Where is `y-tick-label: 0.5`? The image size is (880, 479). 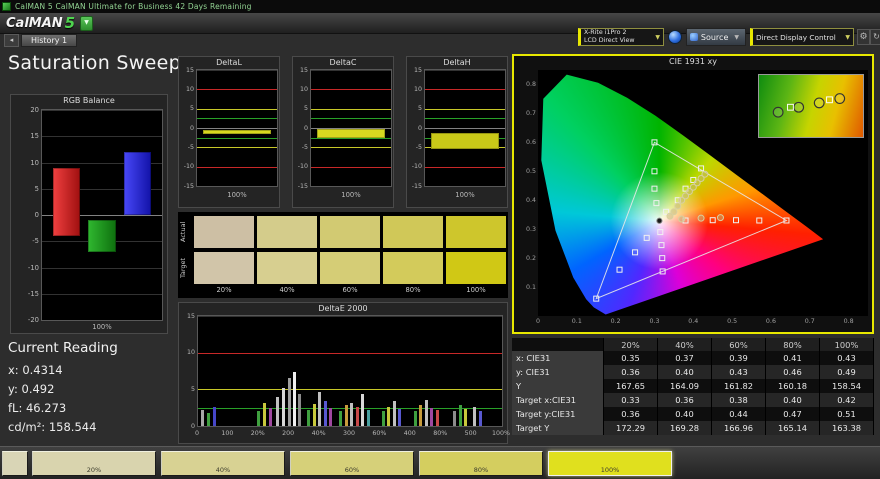
y-tick-label: 0.5 is located at coordinates (530, 171).